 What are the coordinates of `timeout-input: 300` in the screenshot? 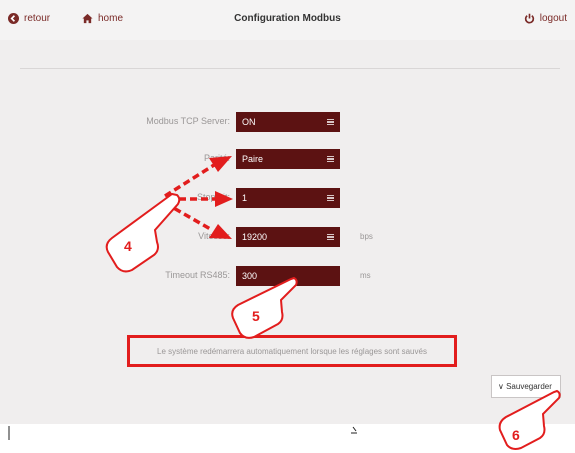 It's located at (288, 276).